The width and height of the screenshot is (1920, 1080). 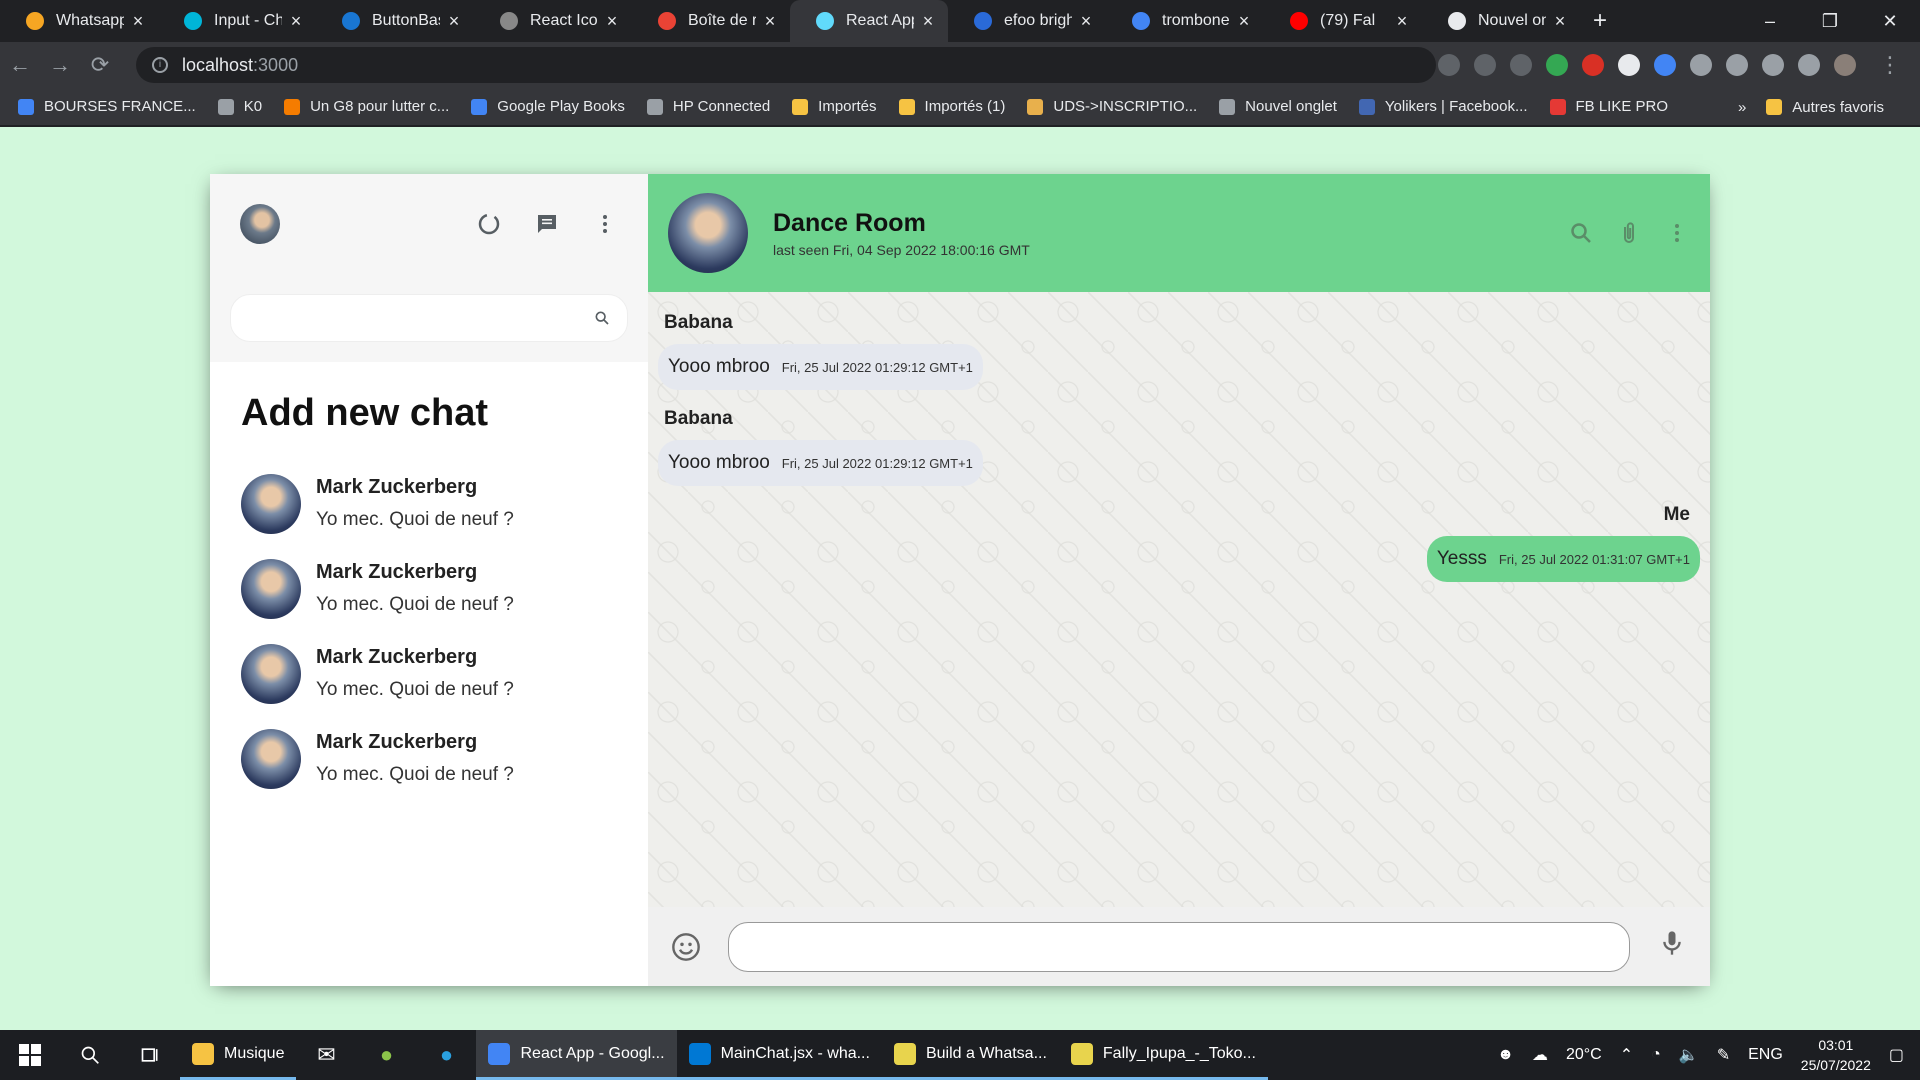 What do you see at coordinates (1584, 1055) in the screenshot?
I see `weather-temp: 20°C` at bounding box center [1584, 1055].